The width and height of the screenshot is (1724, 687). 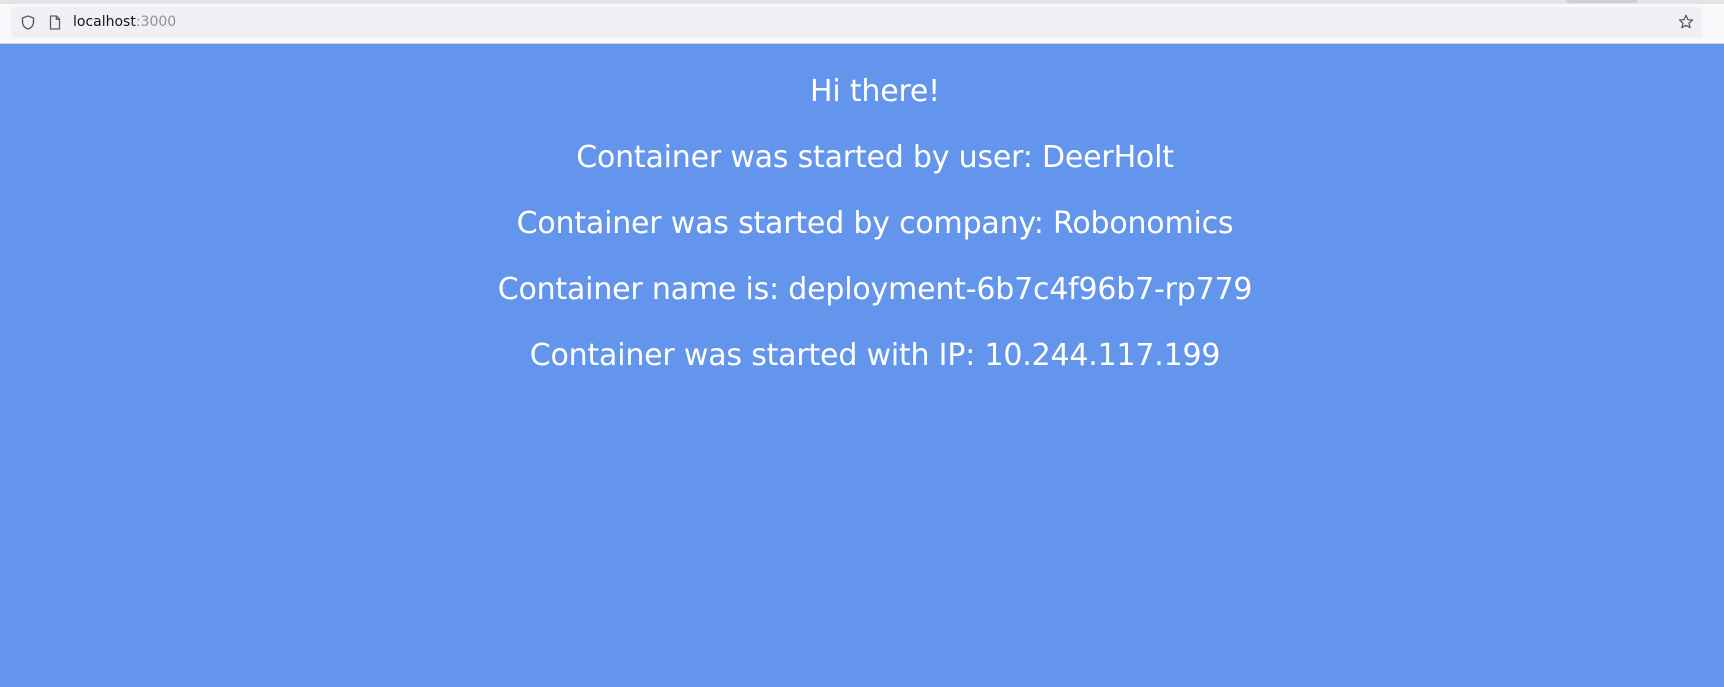 I want to click on star-icon, so click(x=1686, y=22).